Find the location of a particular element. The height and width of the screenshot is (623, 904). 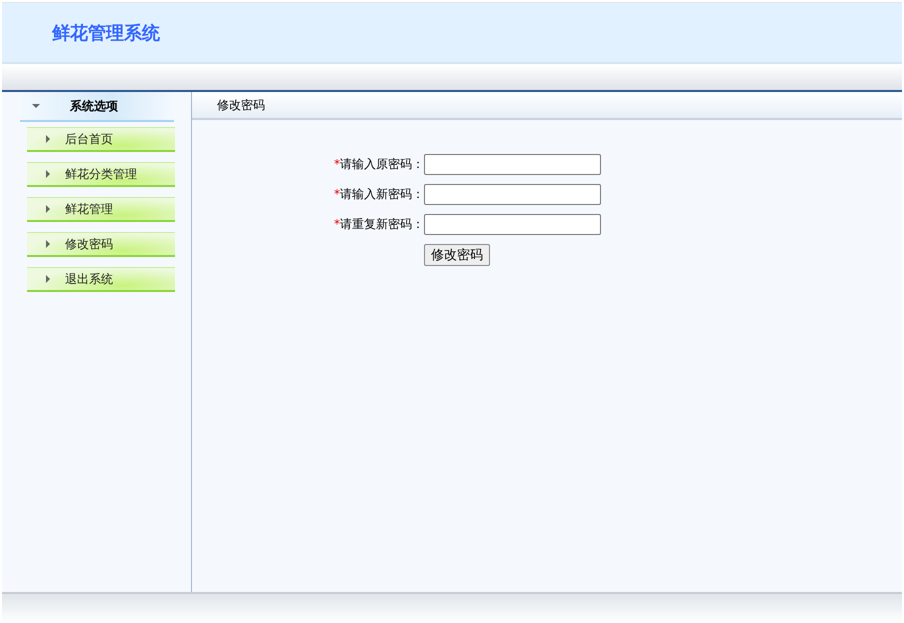

sidebar-item: 修改密码 is located at coordinates (101, 244).